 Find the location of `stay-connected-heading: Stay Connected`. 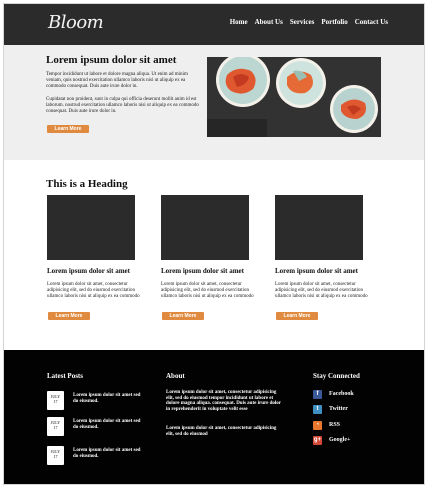

stay-connected-heading: Stay Connected is located at coordinates (336, 376).